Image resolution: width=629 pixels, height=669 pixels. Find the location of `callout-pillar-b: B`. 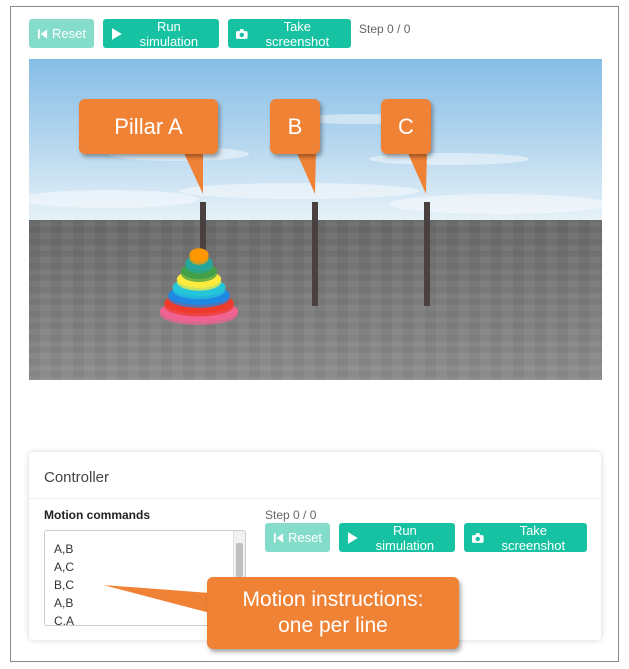

callout-pillar-b: B is located at coordinates (295, 126).